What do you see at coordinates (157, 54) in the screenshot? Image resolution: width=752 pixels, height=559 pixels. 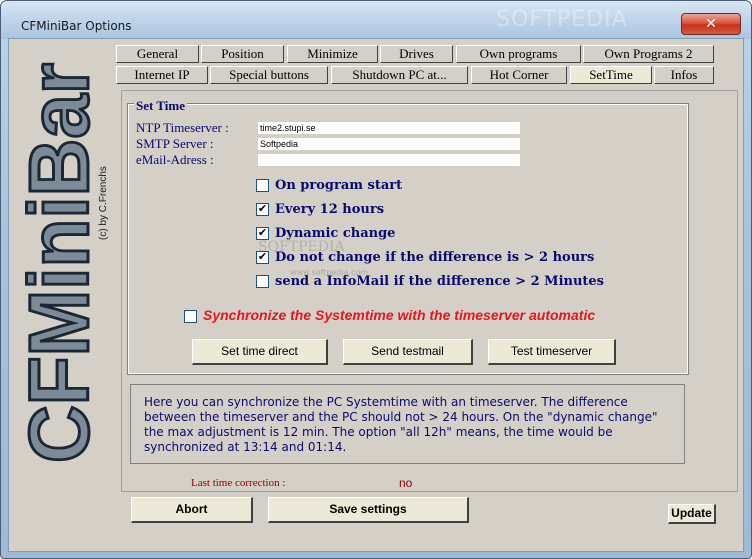 I see `tab-general: General` at bounding box center [157, 54].